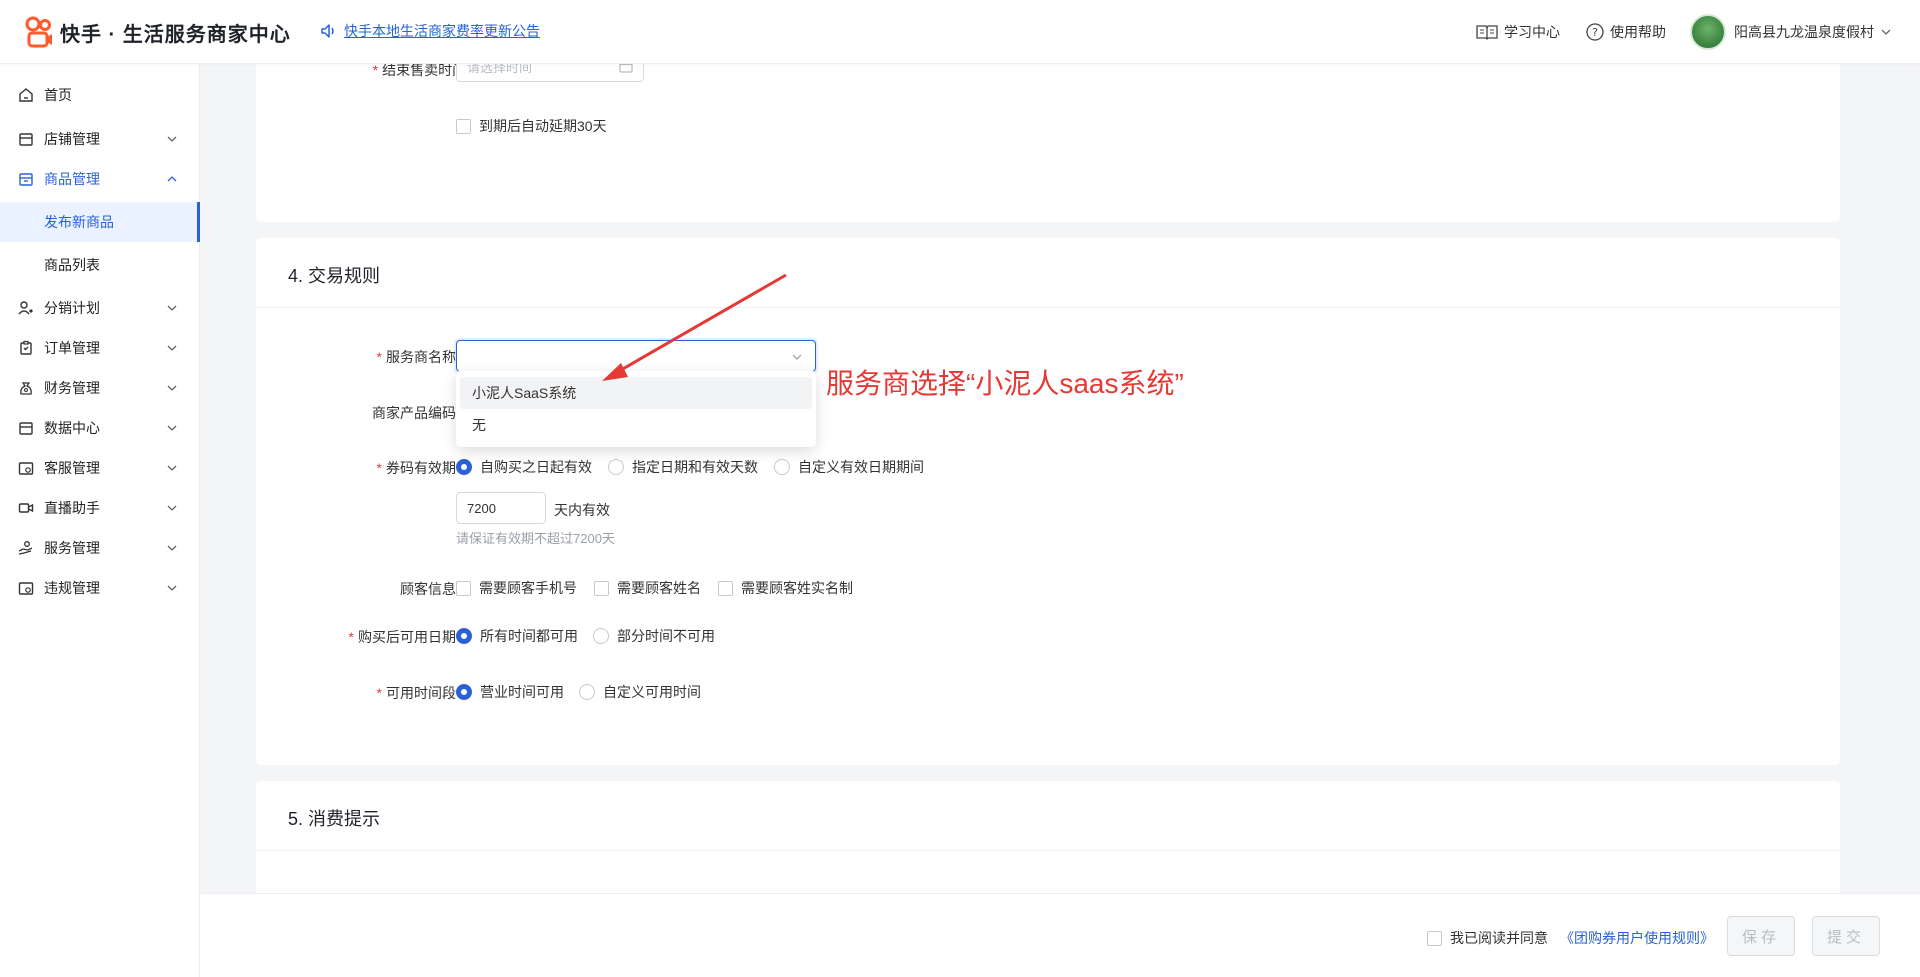 The width and height of the screenshot is (1920, 977). What do you see at coordinates (1846, 936) in the screenshot?
I see `submit-button: 提交` at bounding box center [1846, 936].